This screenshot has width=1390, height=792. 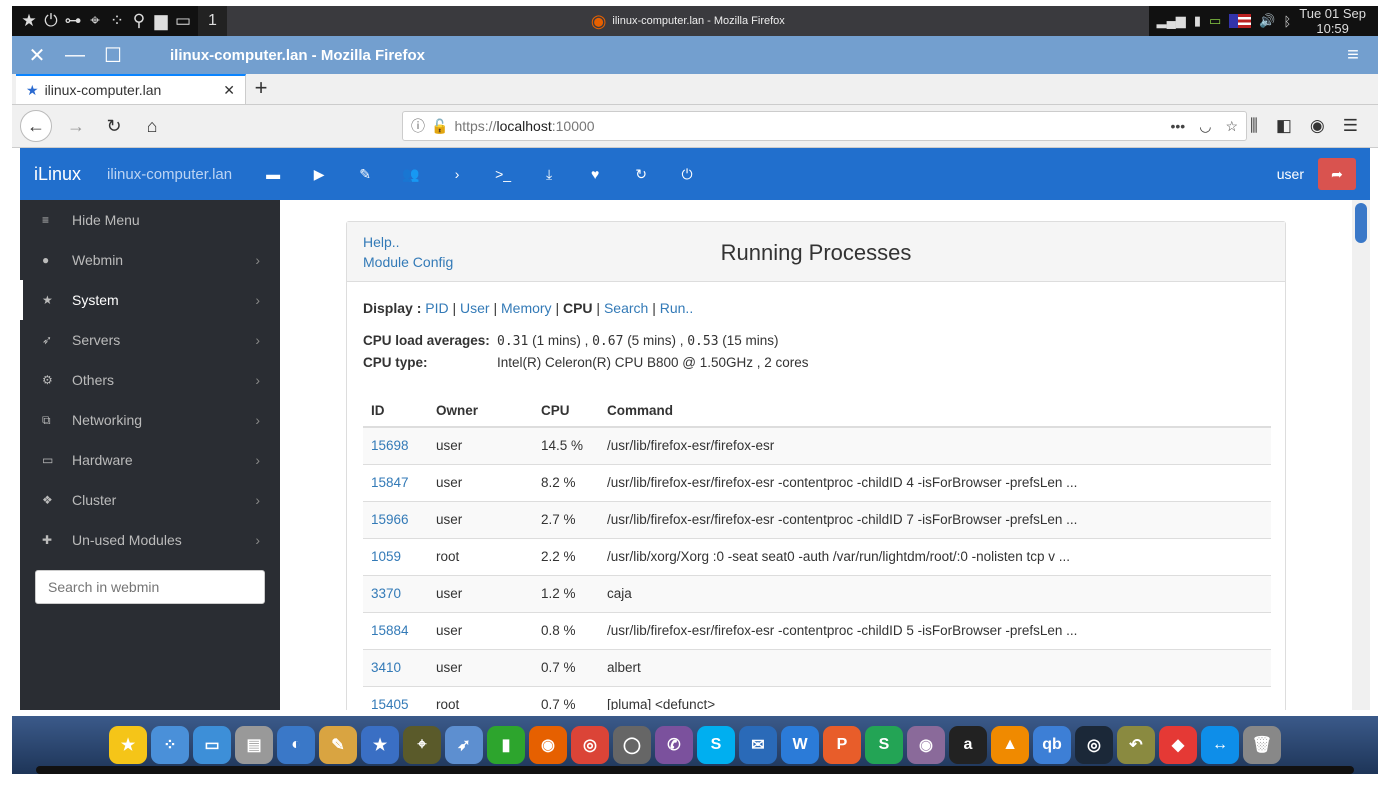 What do you see at coordinates (390, 482) in the screenshot?
I see `process-id-link: 15847` at bounding box center [390, 482].